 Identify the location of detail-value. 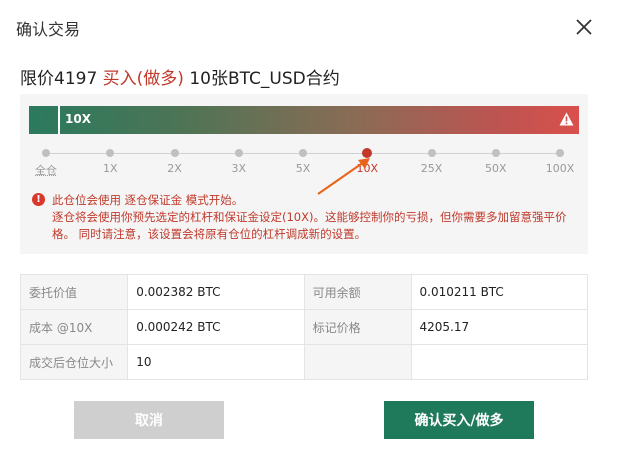
(499, 362).